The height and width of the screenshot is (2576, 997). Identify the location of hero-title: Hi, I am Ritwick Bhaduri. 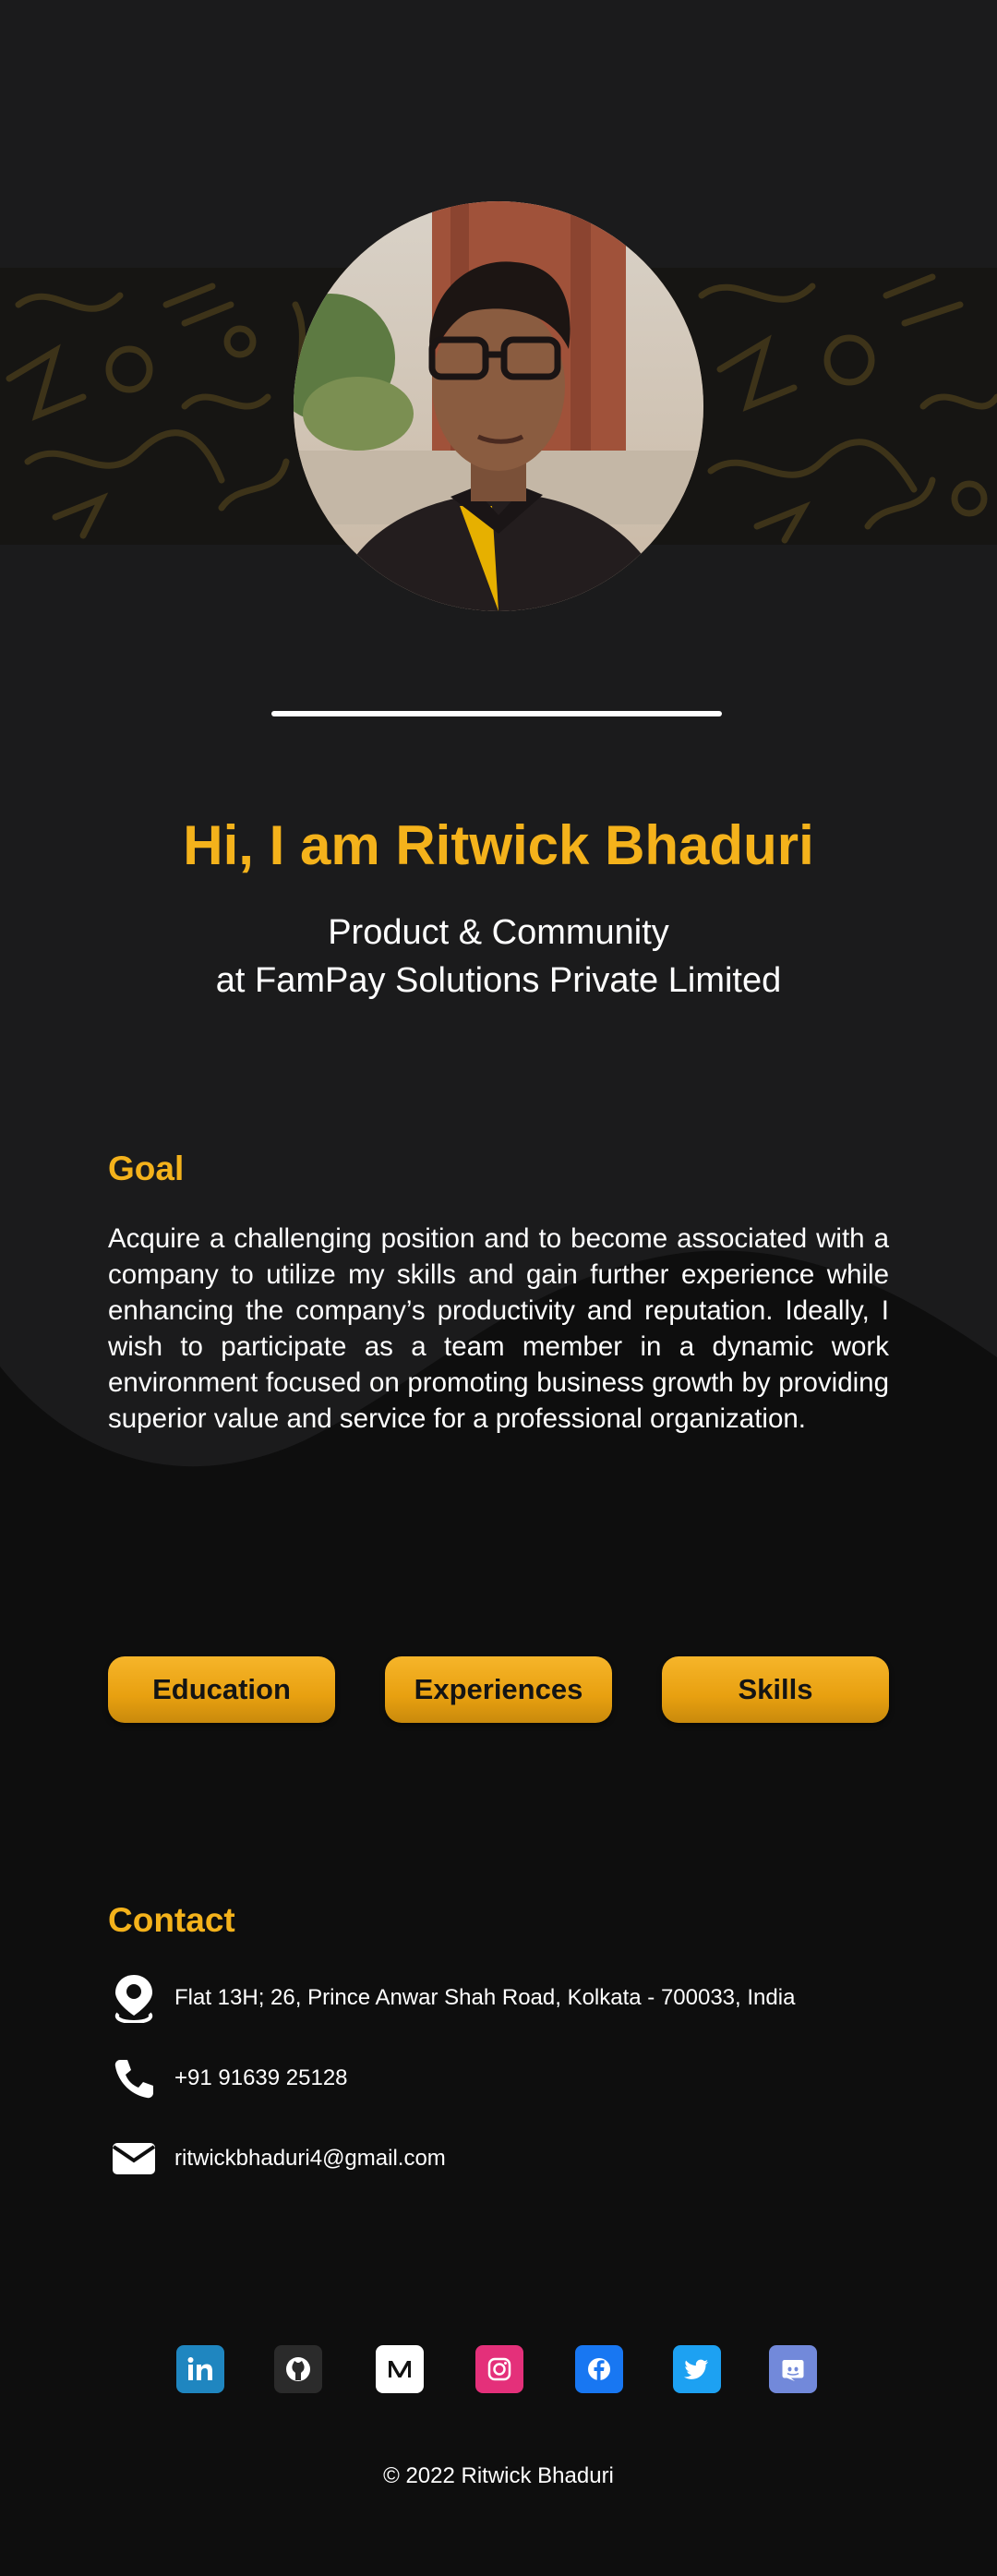
(498, 845).